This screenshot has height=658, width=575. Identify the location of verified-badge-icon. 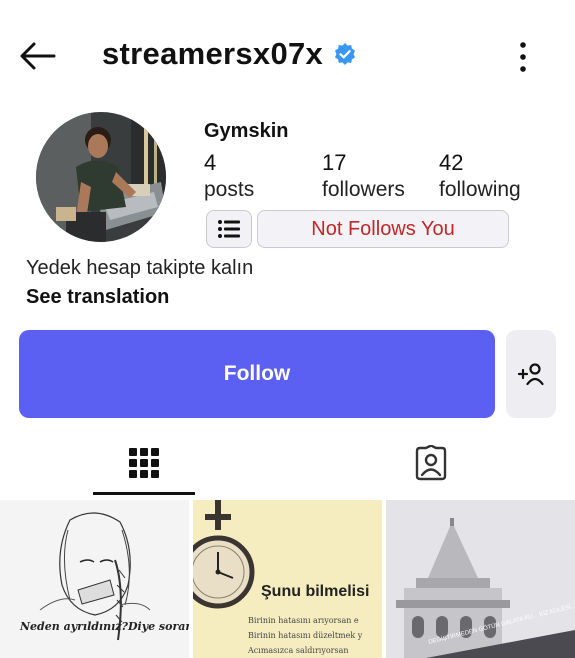
(345, 54).